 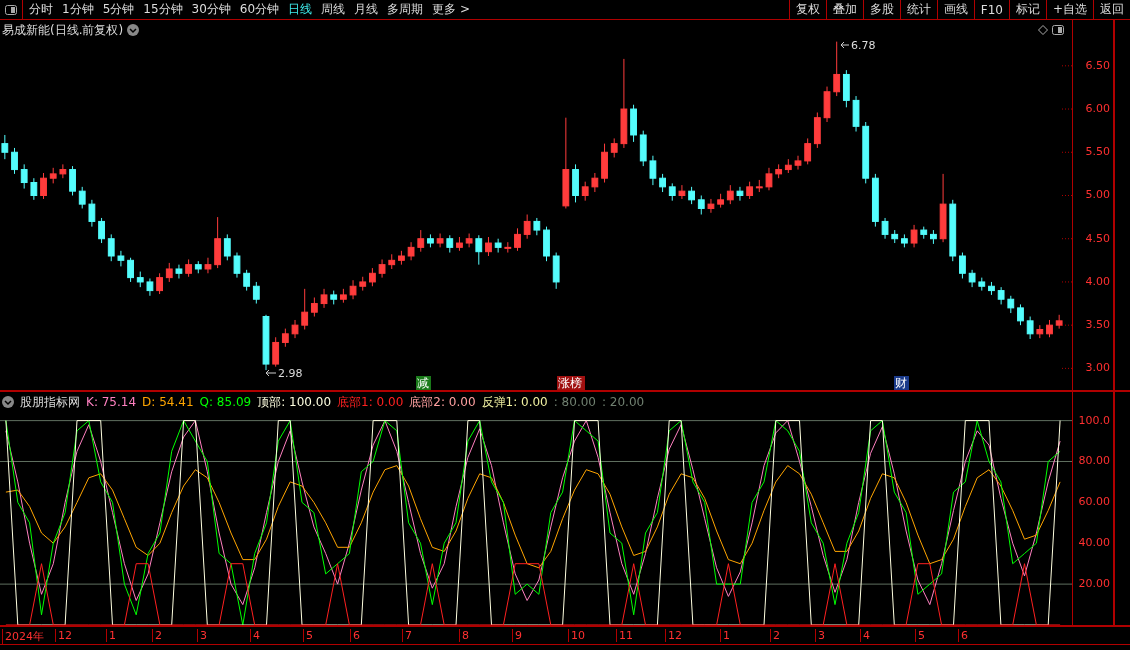 What do you see at coordinates (1097, 325) in the screenshot?
I see `price-axis-label: 3.50` at bounding box center [1097, 325].